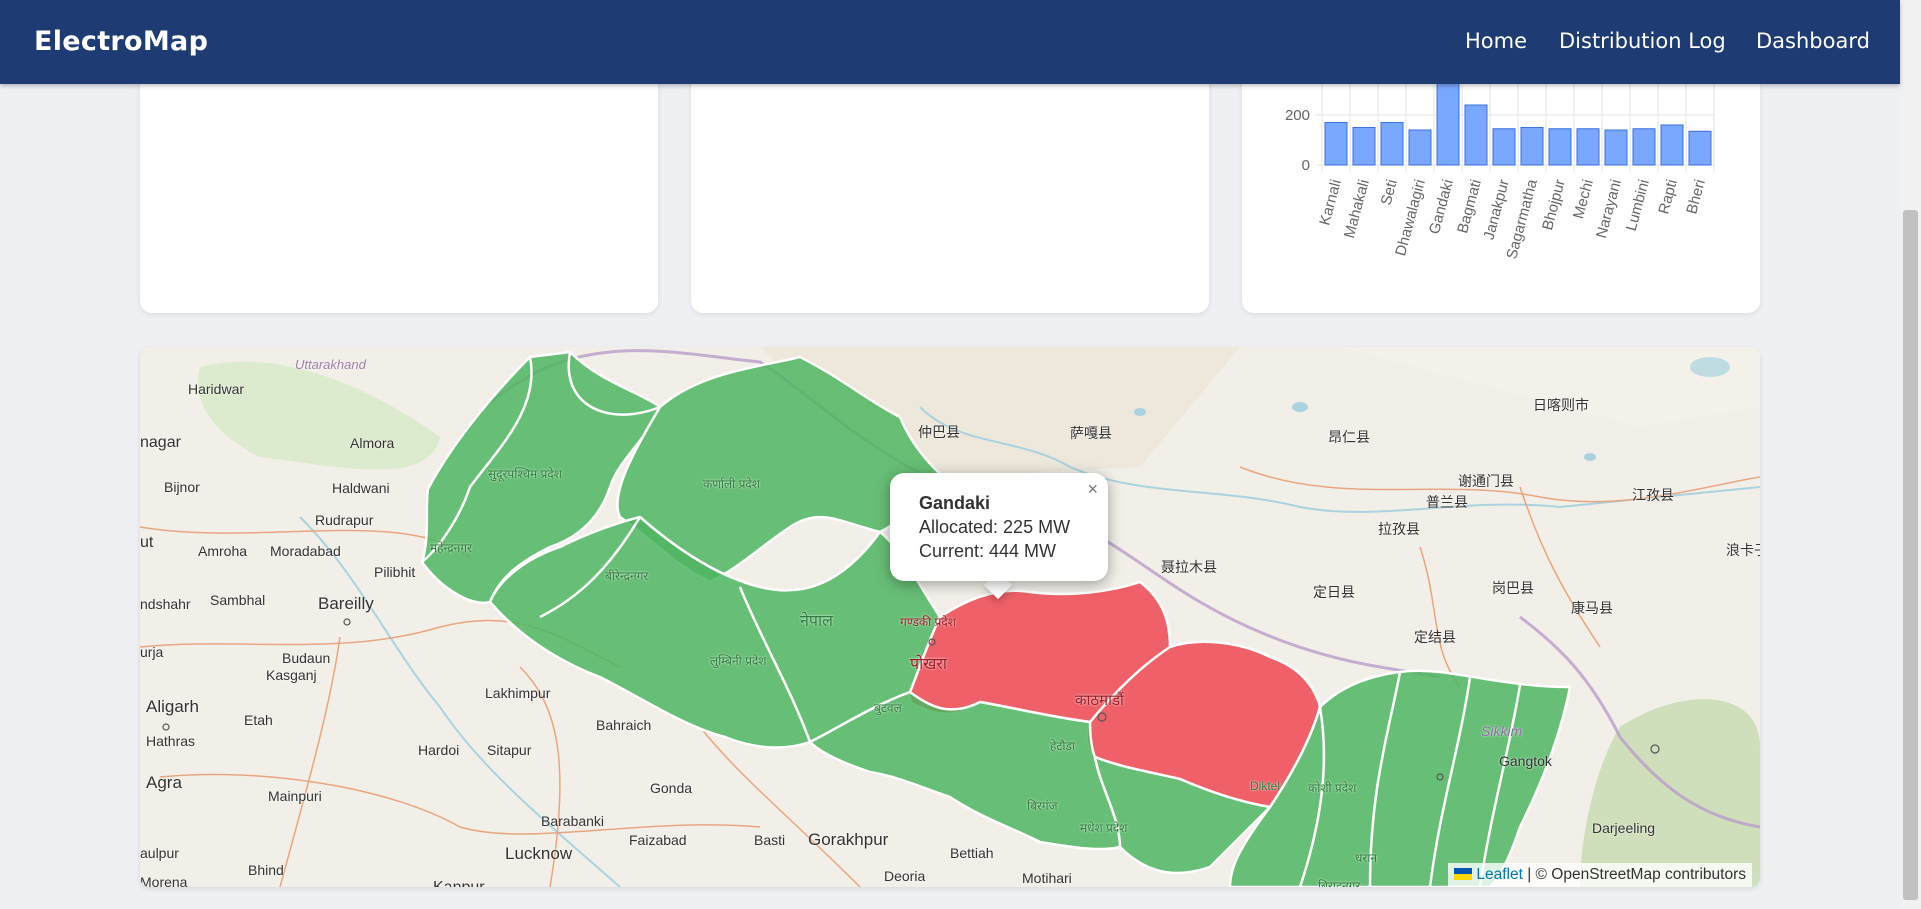  Describe the element at coordinates (770, 840) in the screenshot. I see `map-label: Basti` at that location.